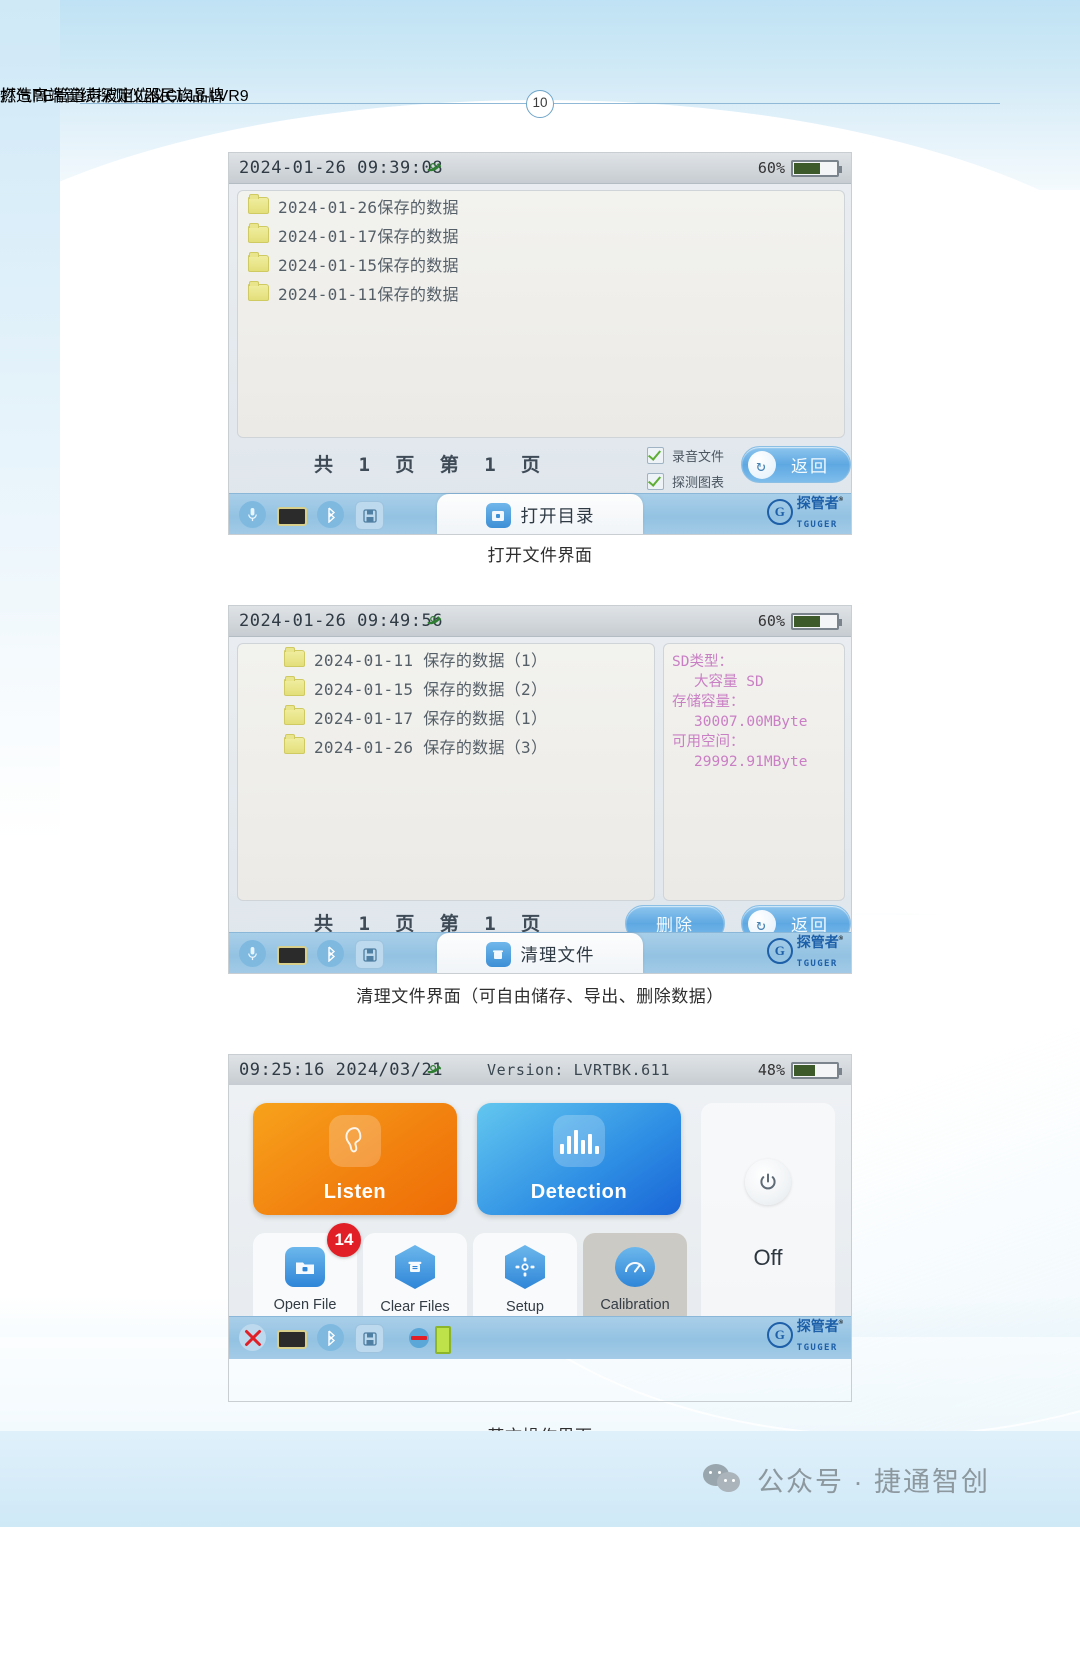  I want to click on satellite-icon, so click(434, 168).